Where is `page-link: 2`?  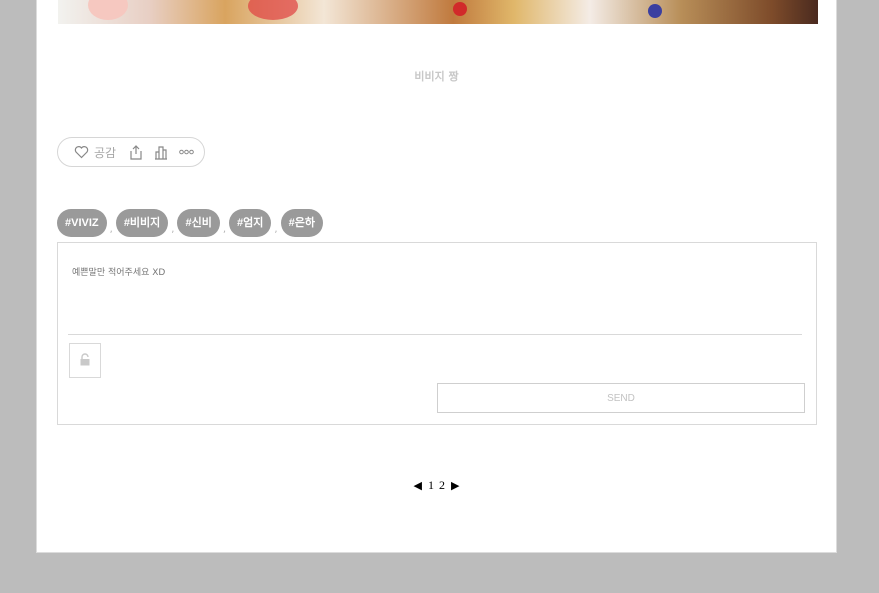 page-link: 2 is located at coordinates (442, 485).